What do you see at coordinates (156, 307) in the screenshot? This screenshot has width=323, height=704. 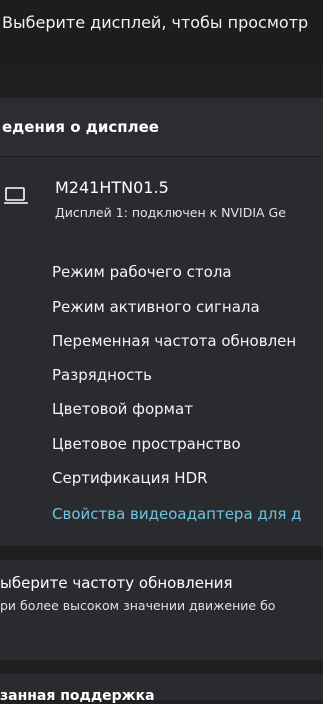 I see `info-item-active-signal-mode: Режим активного сигнала` at bounding box center [156, 307].